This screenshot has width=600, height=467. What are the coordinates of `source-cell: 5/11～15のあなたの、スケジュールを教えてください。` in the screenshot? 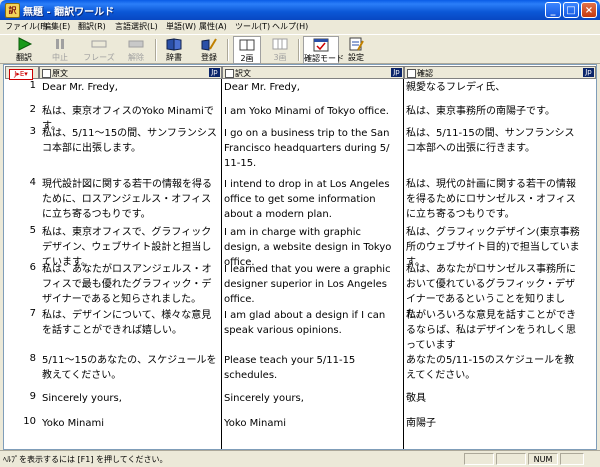 It's located at (130, 368).